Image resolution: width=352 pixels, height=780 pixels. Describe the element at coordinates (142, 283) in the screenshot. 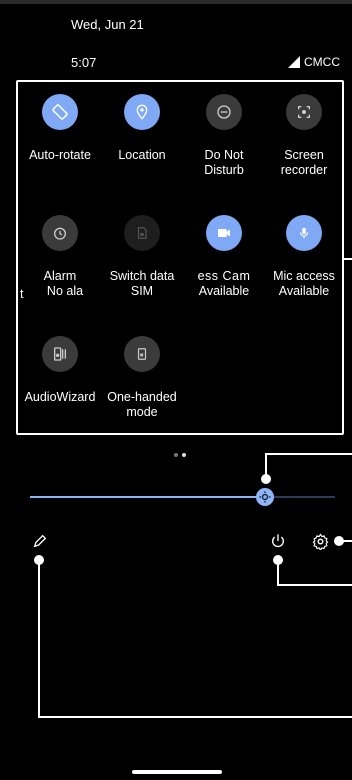

I see `tile-label: Switch data SIM` at that location.